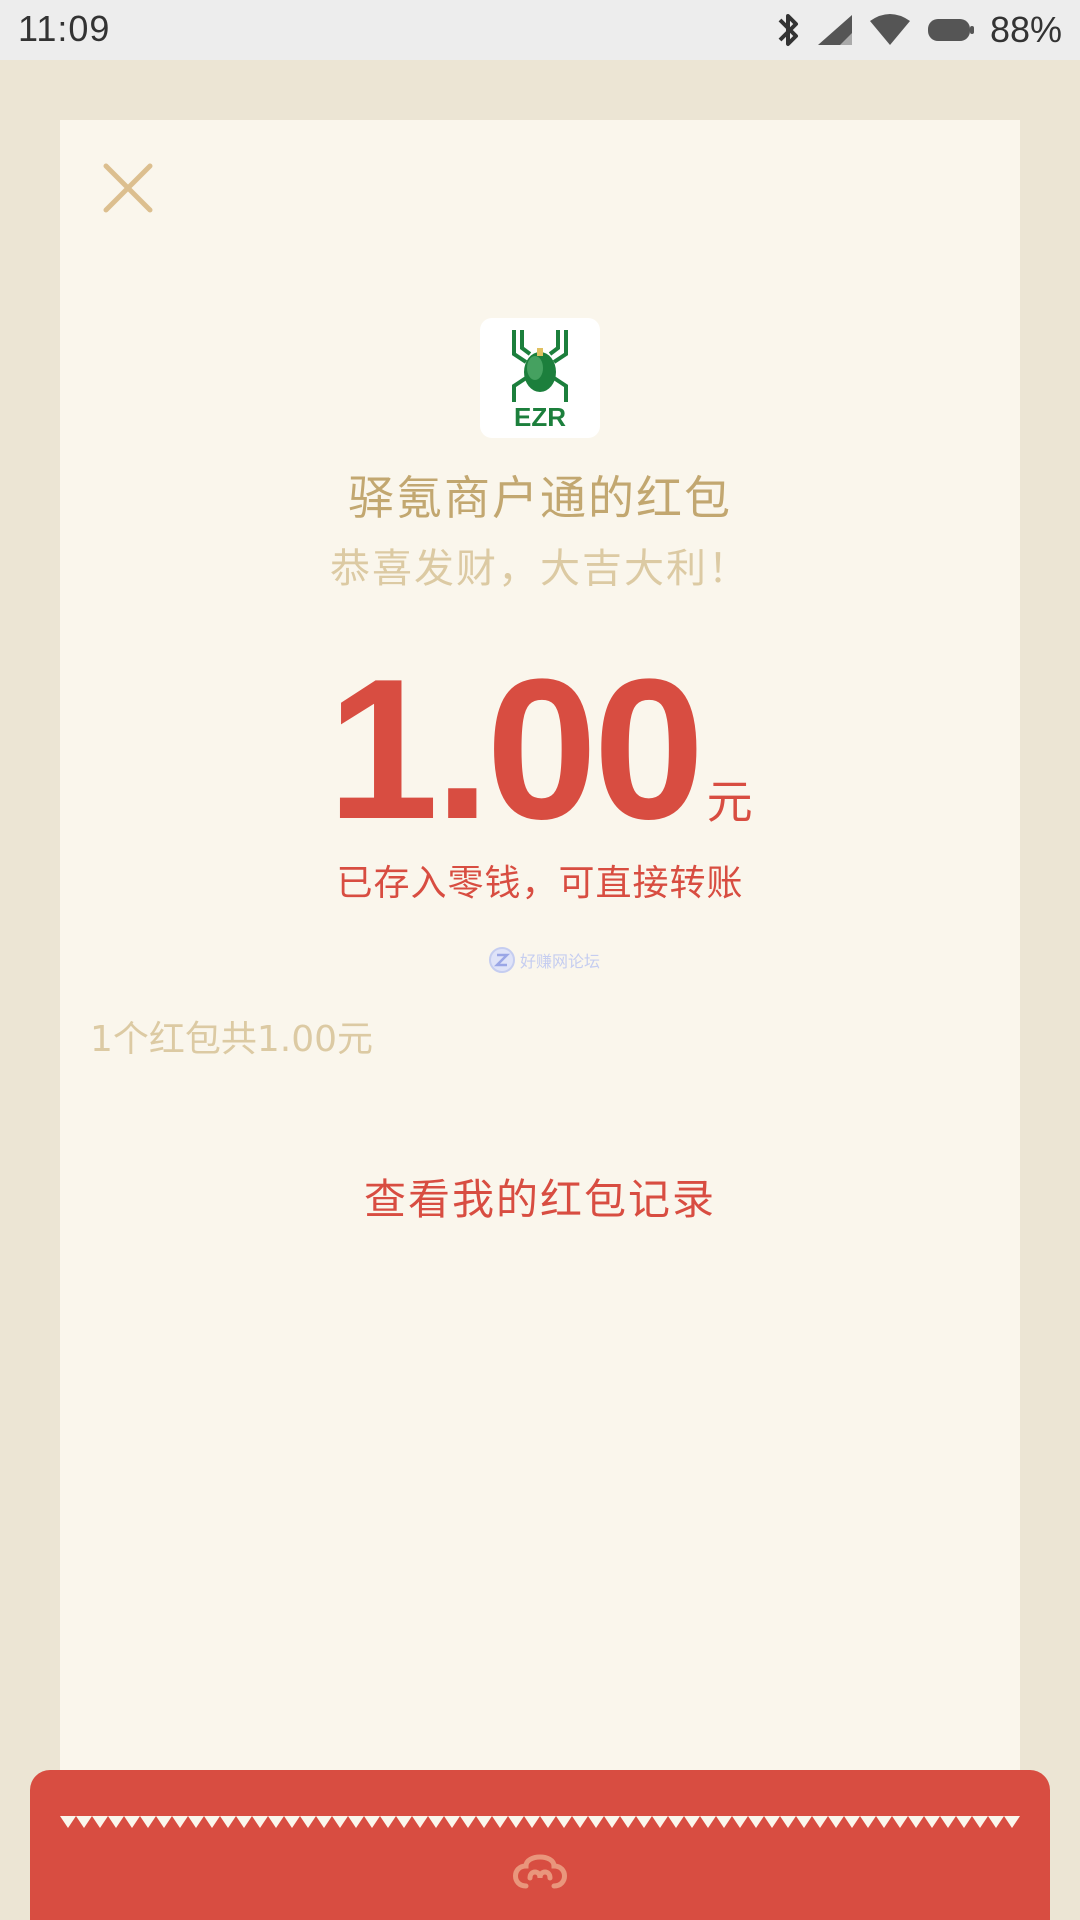 The image size is (1080, 1920). What do you see at coordinates (540, 1871) in the screenshot?
I see `cloud-ornament-icon` at bounding box center [540, 1871].